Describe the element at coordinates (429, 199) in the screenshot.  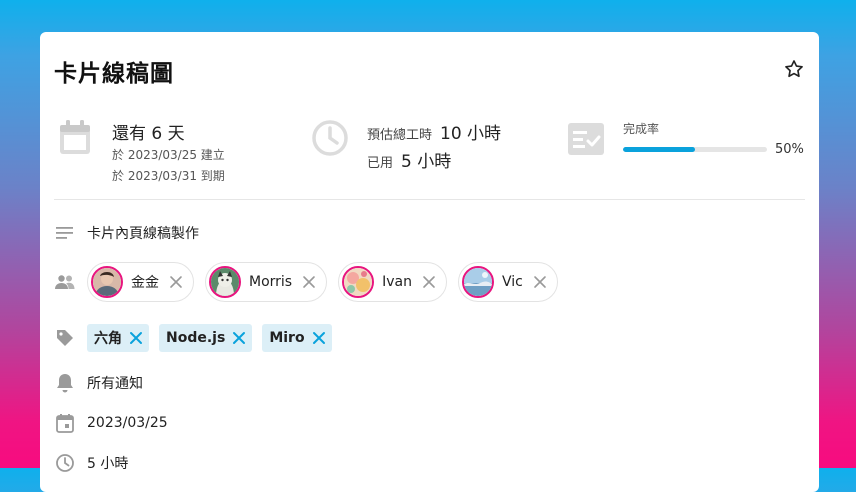
I see `divider` at that location.